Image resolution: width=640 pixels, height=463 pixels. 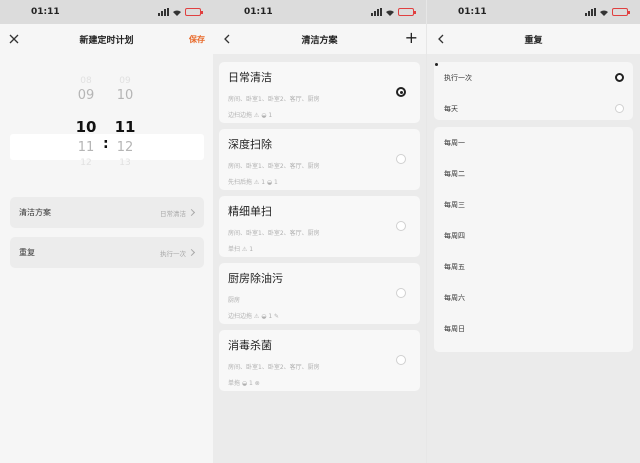 I want to click on page-title: 清洁方案, so click(x=319, y=40).